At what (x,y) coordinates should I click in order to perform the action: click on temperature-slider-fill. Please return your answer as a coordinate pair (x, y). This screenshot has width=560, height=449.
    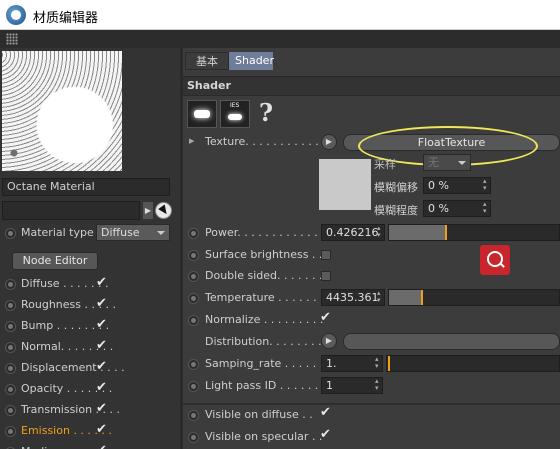
    Looking at the image, I should click on (405, 297).